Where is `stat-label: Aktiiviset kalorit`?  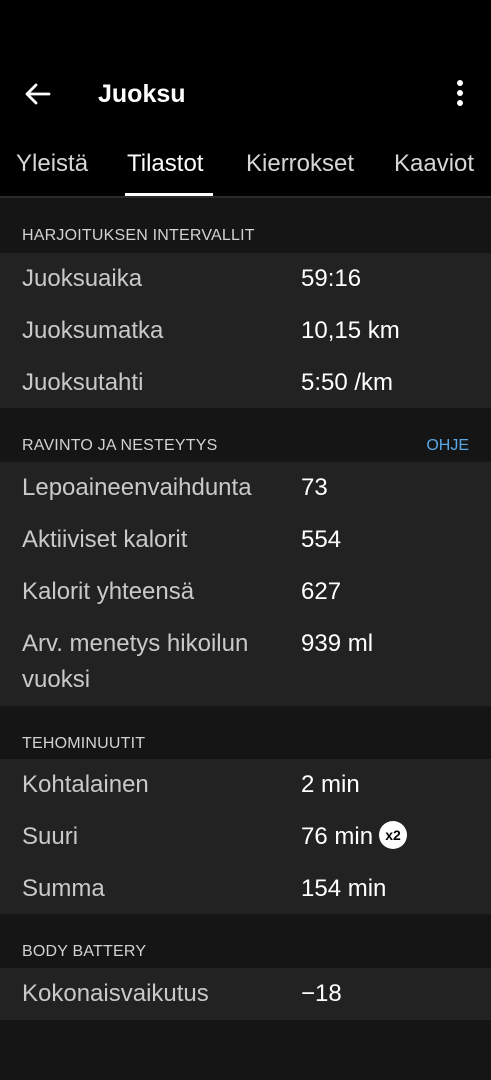
stat-label: Aktiiviset kalorit is located at coordinates (105, 539).